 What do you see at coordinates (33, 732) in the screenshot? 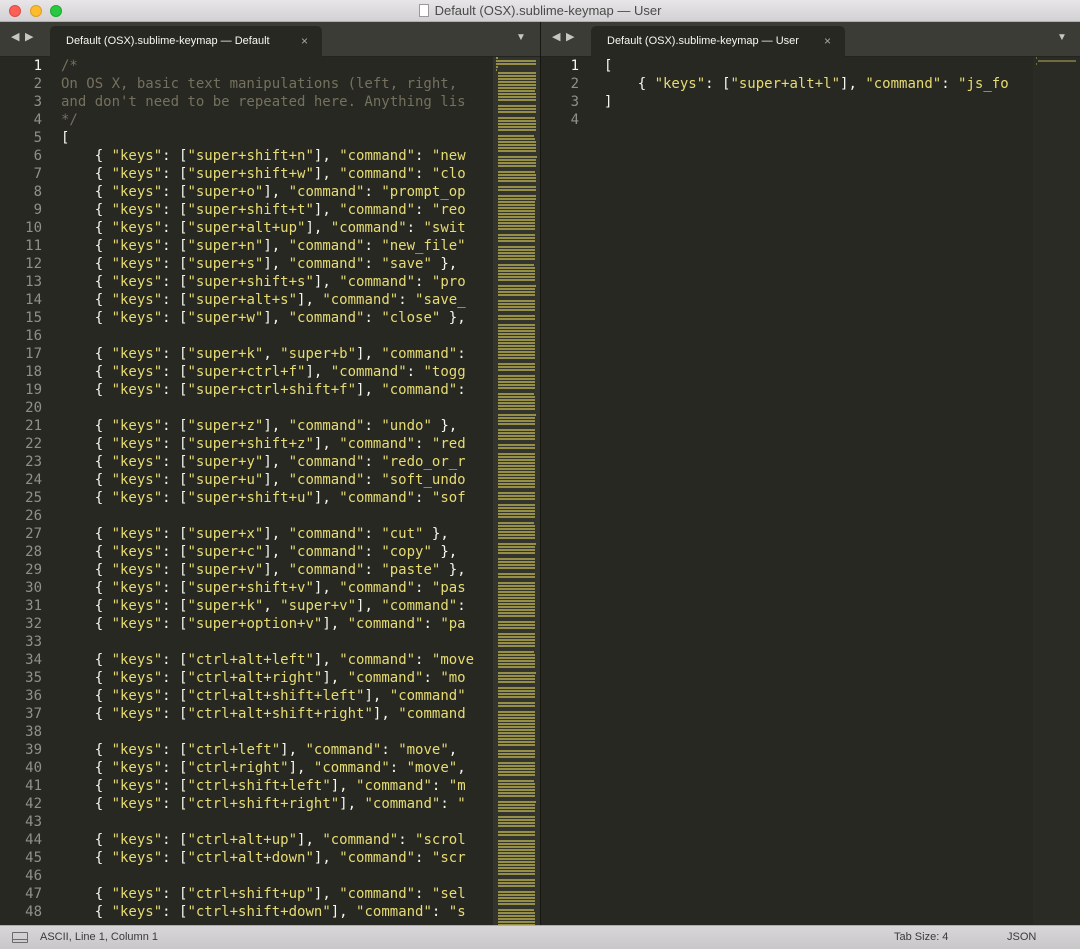
I see `line-number: 38` at bounding box center [33, 732].